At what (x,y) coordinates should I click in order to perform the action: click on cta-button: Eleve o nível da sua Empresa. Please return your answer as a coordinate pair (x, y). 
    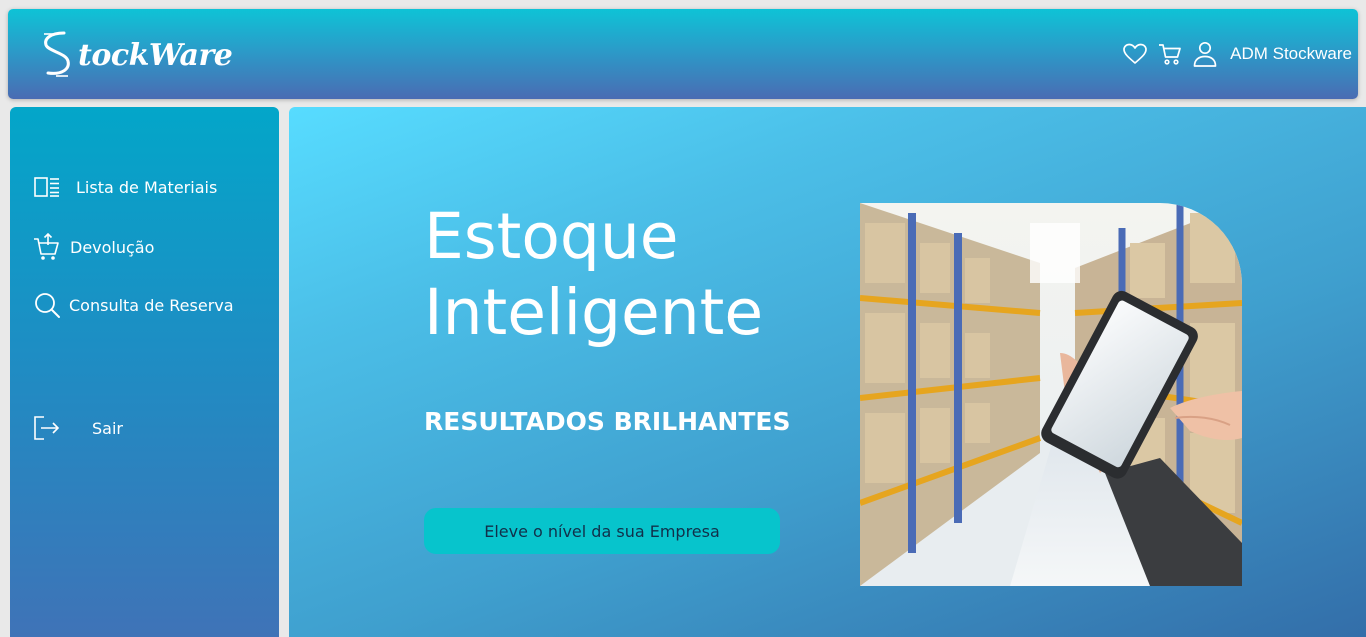
    Looking at the image, I should click on (602, 531).